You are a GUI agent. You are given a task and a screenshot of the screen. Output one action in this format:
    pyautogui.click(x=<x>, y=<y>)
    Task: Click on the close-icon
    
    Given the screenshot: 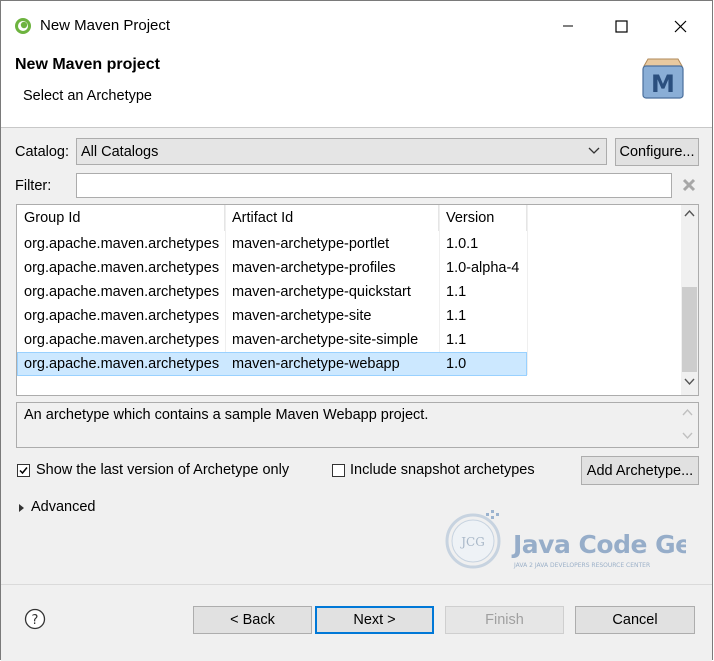 What is the action you would take?
    pyautogui.click(x=680, y=26)
    